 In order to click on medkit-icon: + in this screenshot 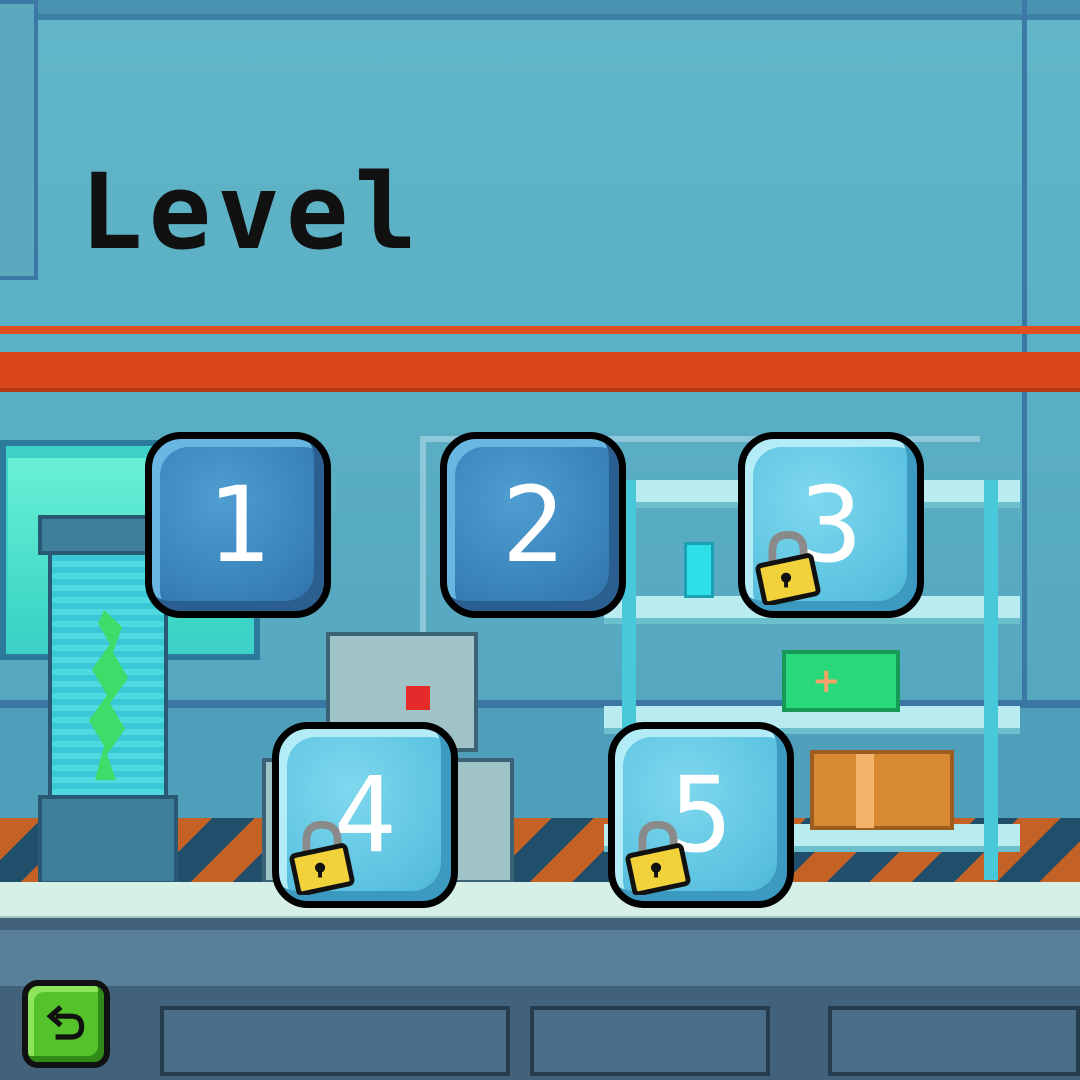, I will do `click(841, 681)`.